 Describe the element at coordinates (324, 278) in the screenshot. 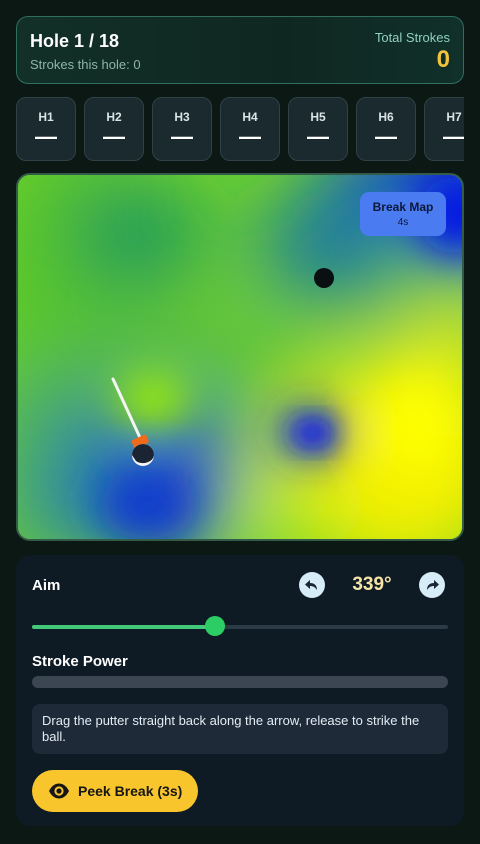

I see `hole-cup-icon` at that location.